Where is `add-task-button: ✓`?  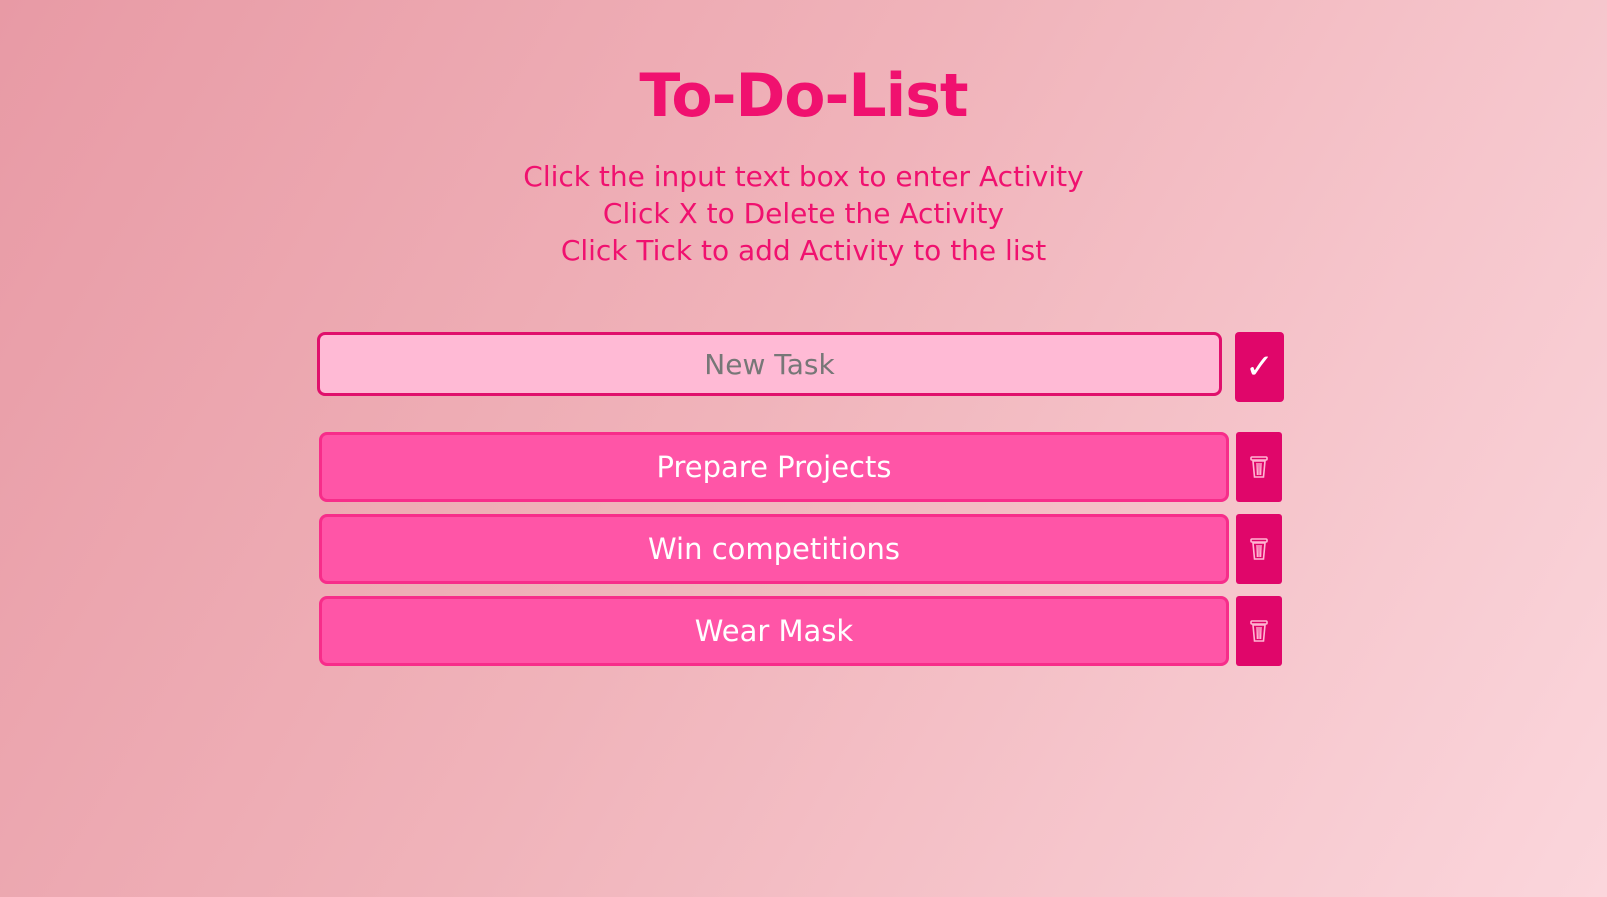
add-task-button: ✓ is located at coordinates (1259, 367).